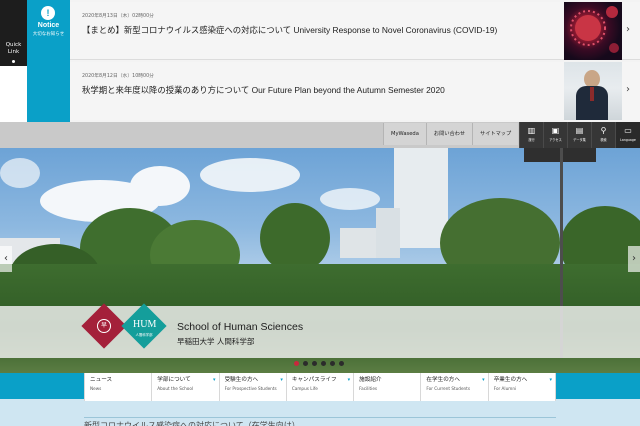  I want to click on nav-label-en: News, so click(96, 388).